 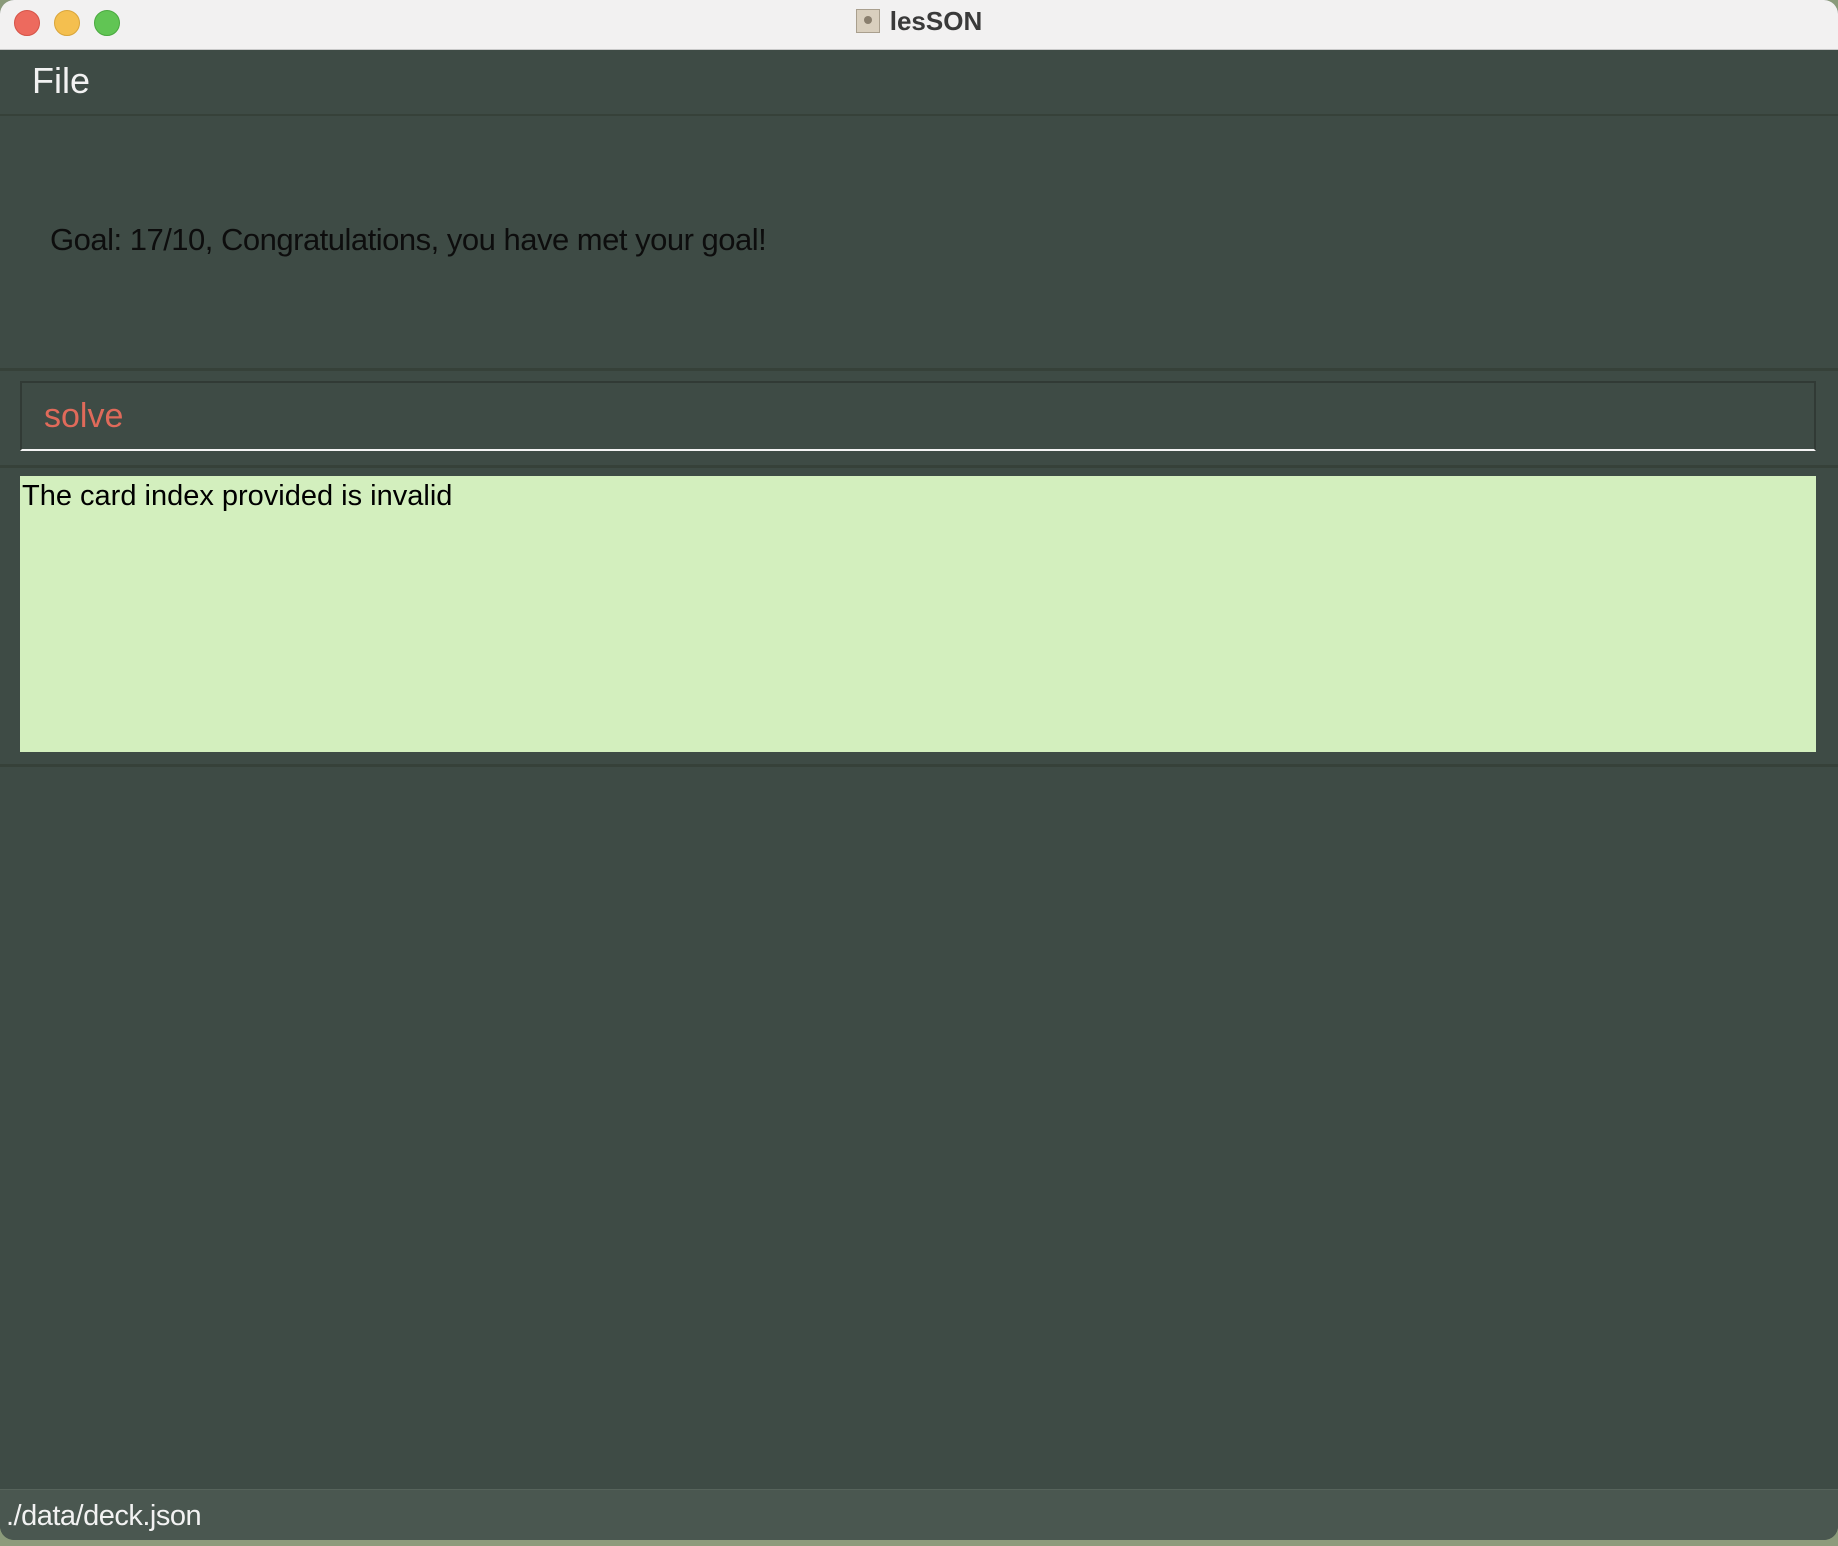 What do you see at coordinates (936, 20) in the screenshot?
I see `window-title: lesSON` at bounding box center [936, 20].